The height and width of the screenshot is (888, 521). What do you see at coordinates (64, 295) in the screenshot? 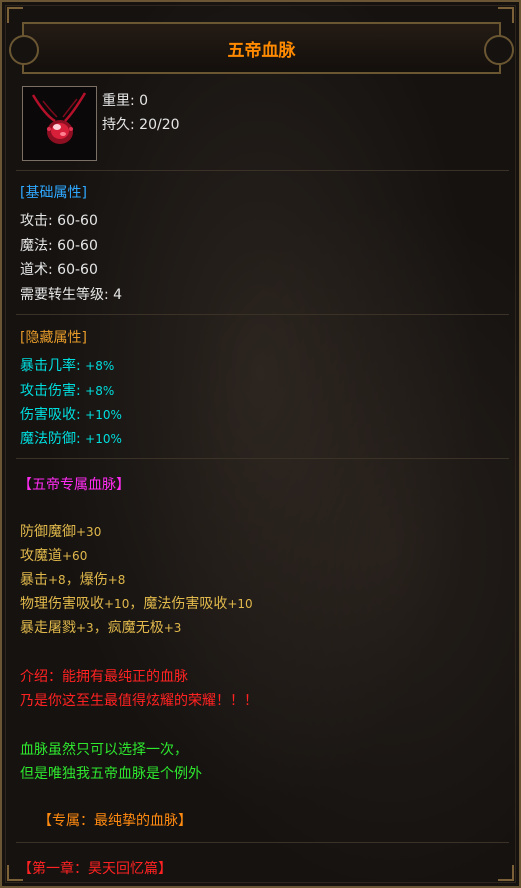
I see `rebirth-label: 需要转生等级:` at bounding box center [64, 295].